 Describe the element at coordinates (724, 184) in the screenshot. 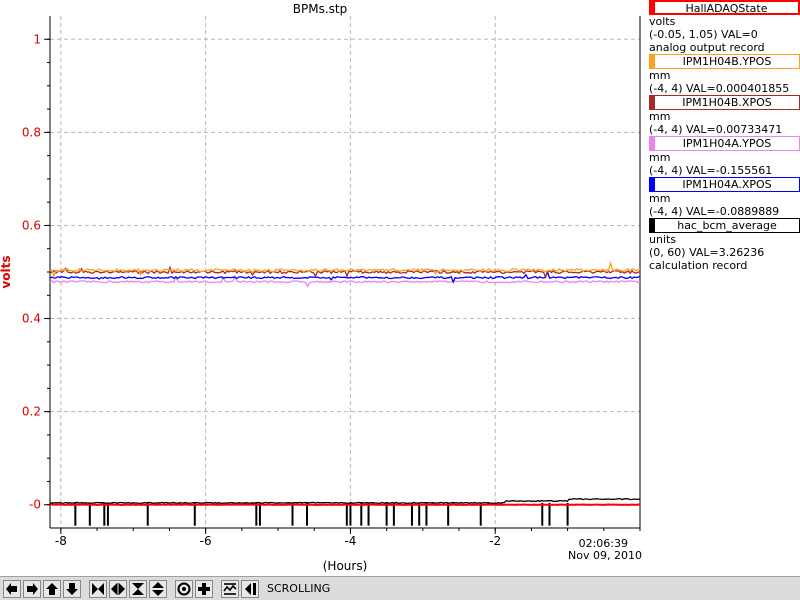

I see `legend-series-name: IPM1H04A.XPOS` at that location.